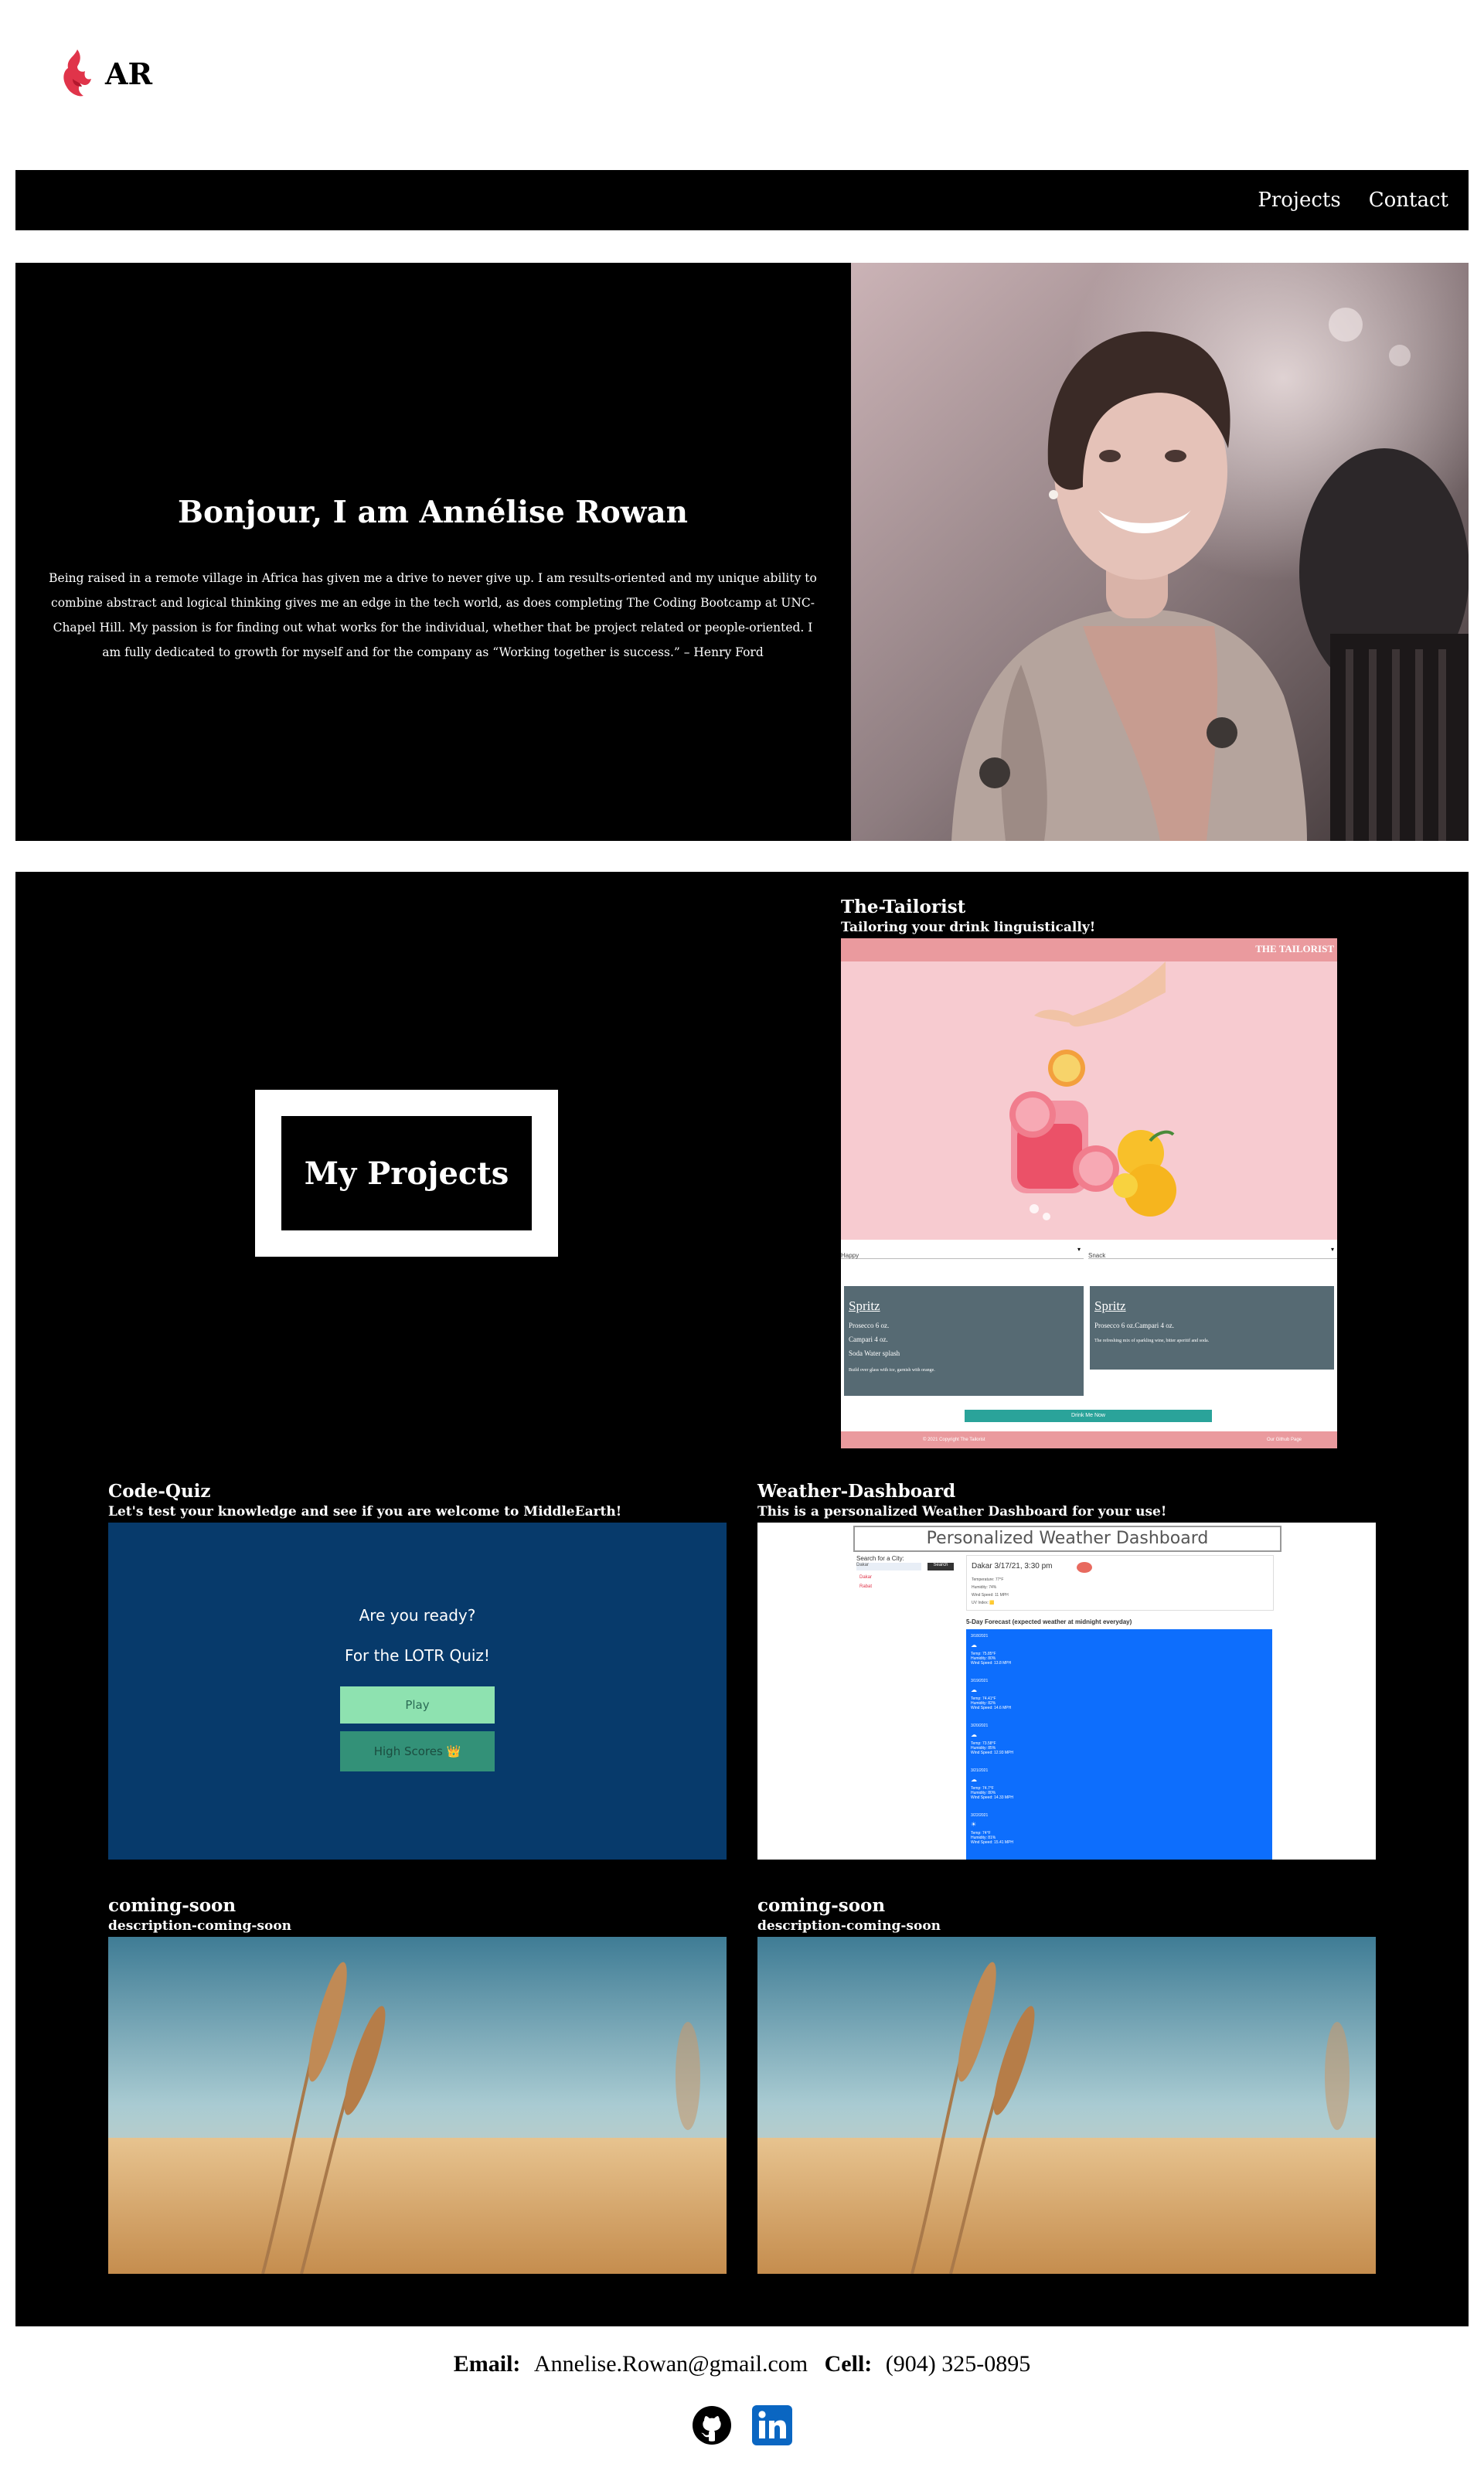 This screenshot has width=1484, height=2491. What do you see at coordinates (77, 73) in the screenshot?
I see `flame-logo-icon` at bounding box center [77, 73].